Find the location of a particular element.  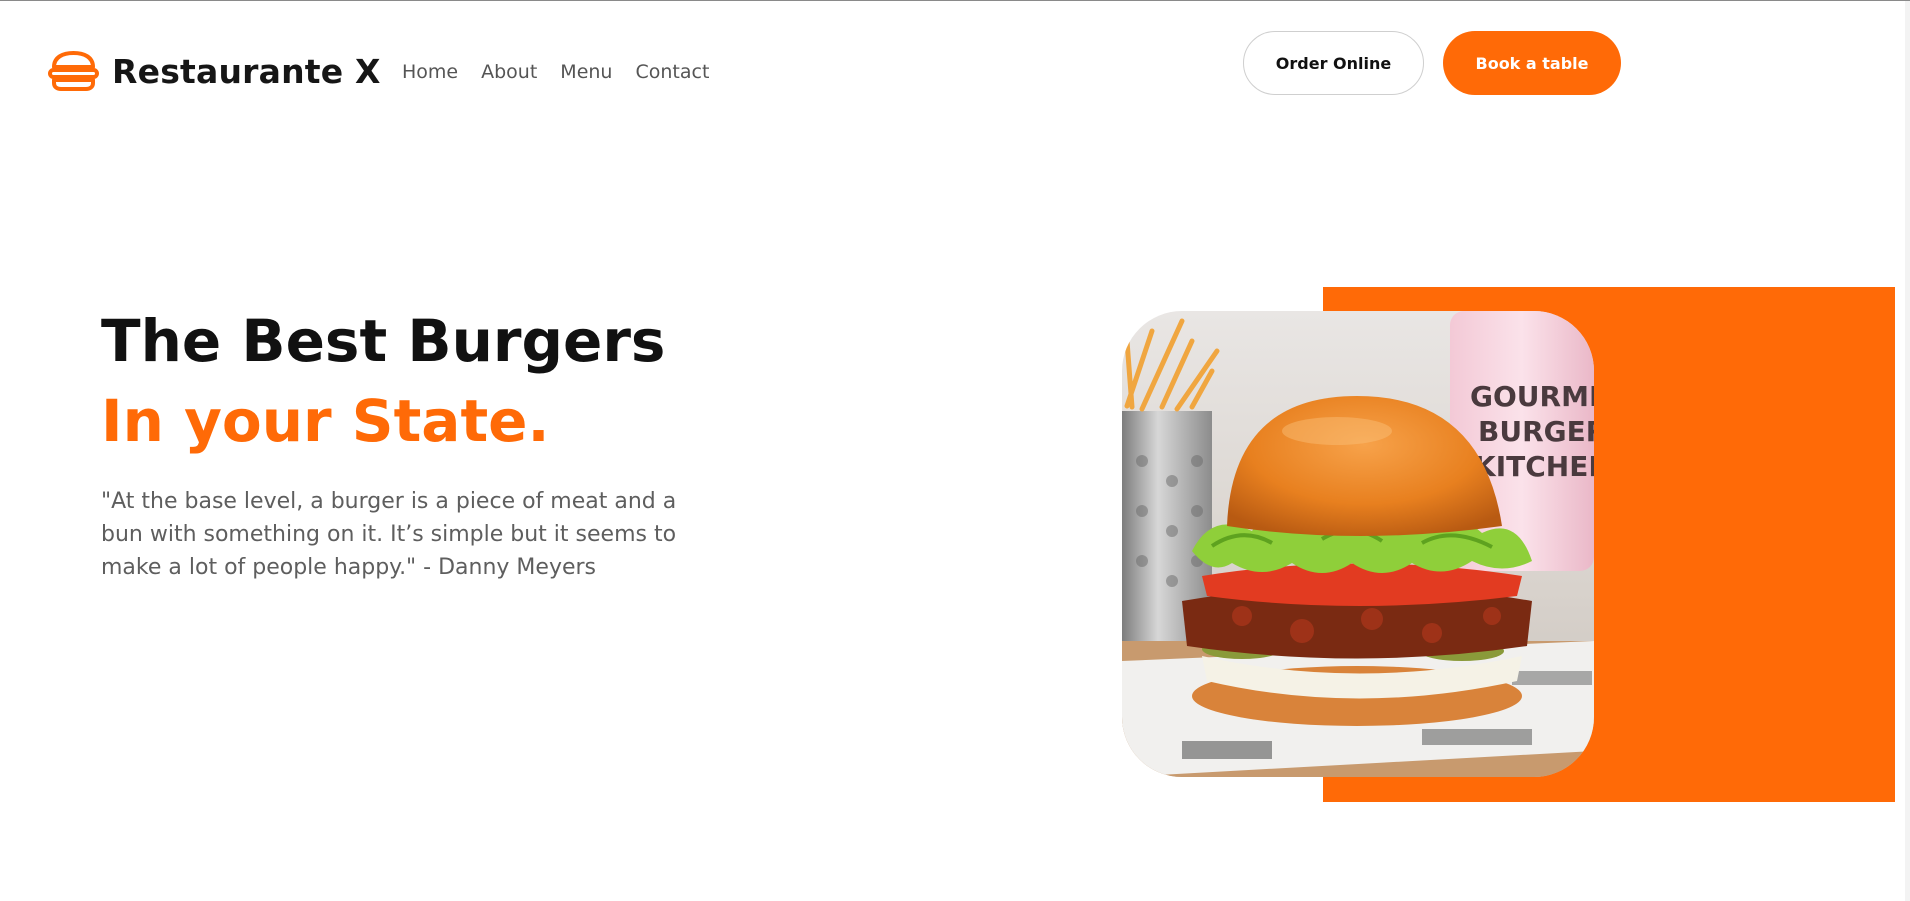

brand-name: Restaurante X is located at coordinates (246, 71).